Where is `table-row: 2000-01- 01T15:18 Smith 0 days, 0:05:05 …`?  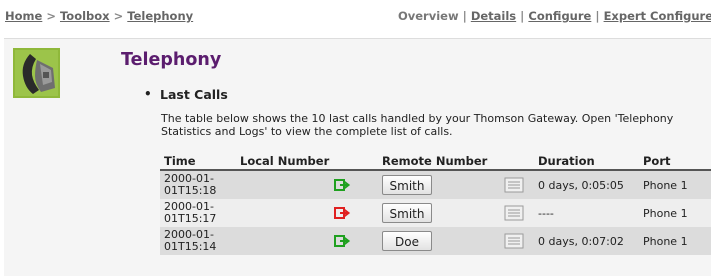
table-row: 2000-01- 01T15:18 Smith 0 days, 0:05:05 … is located at coordinates (435, 184).